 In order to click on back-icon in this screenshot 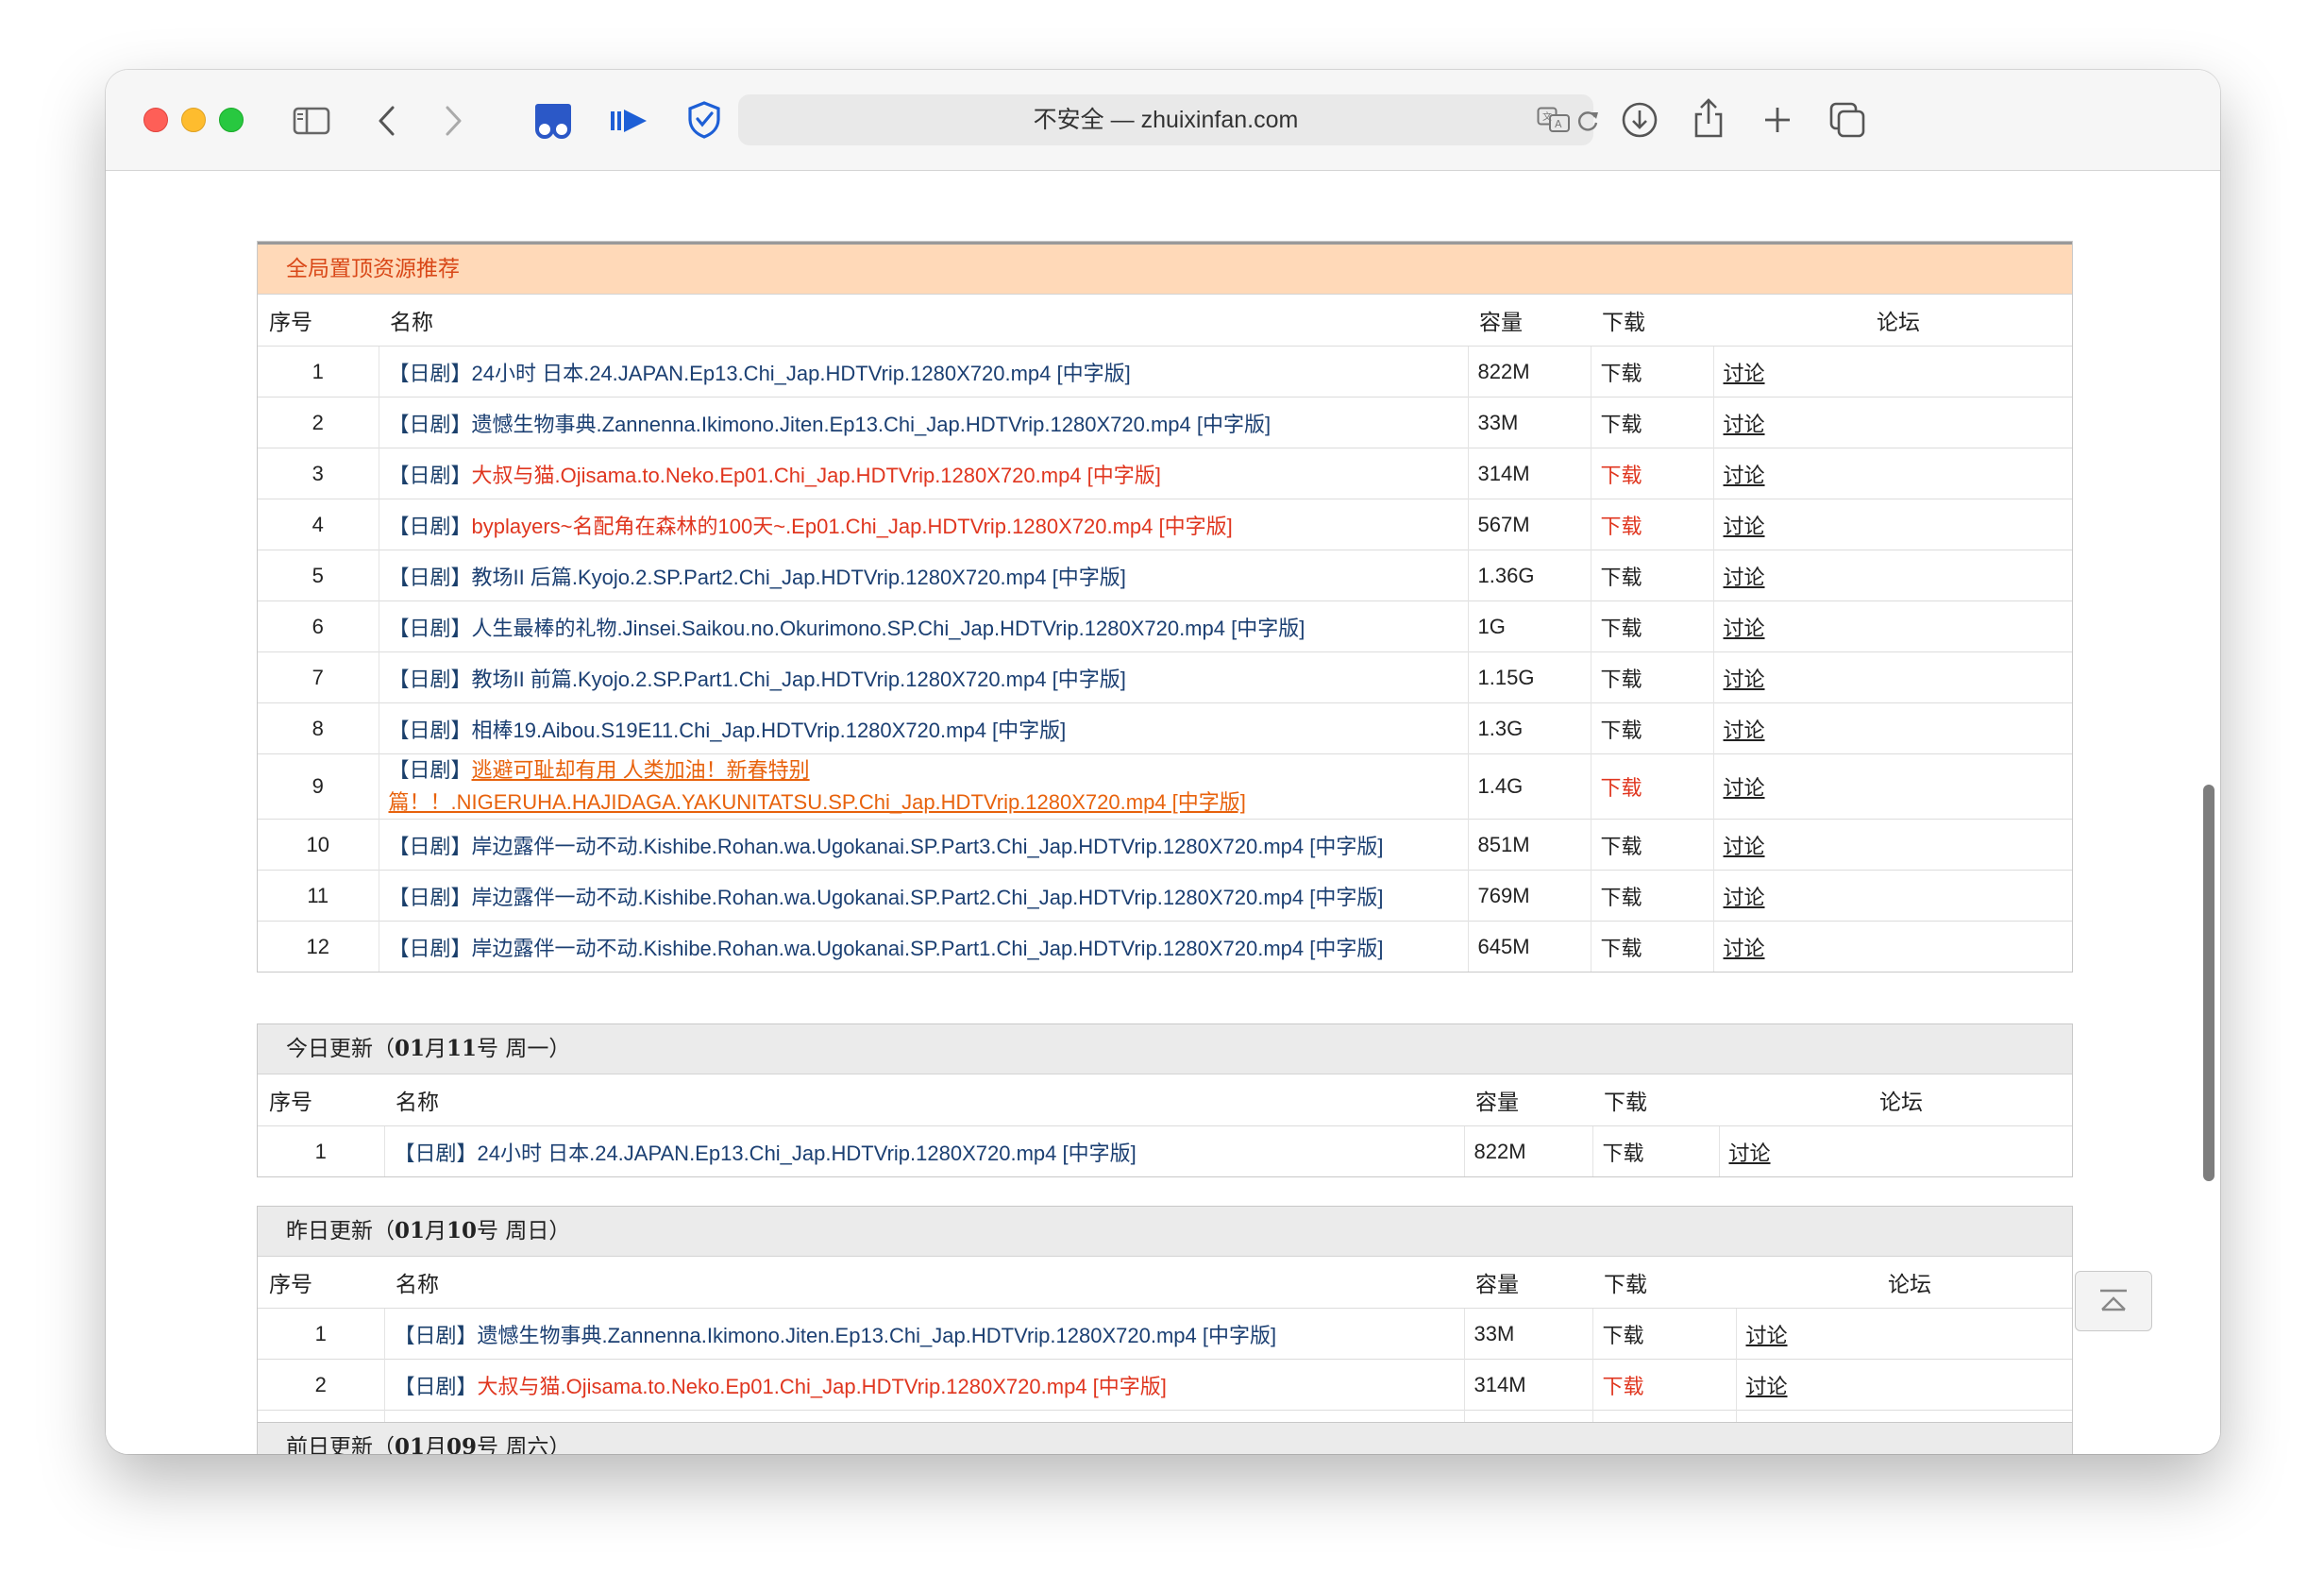, I will do `click(387, 121)`.